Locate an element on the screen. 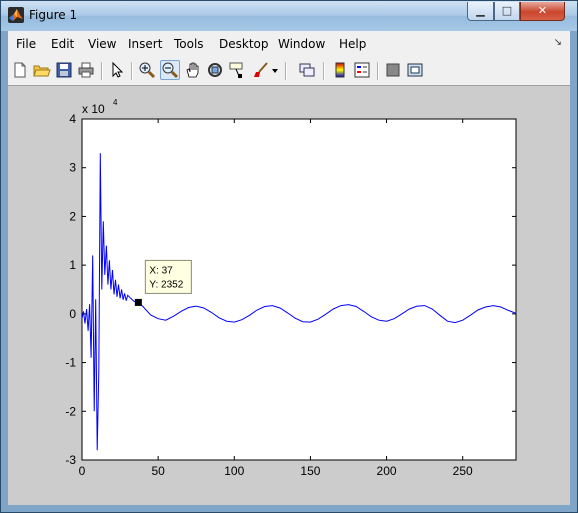 Image resolution: width=578 pixels, height=513 pixels. maximize-button: □ is located at coordinates (507, 11).